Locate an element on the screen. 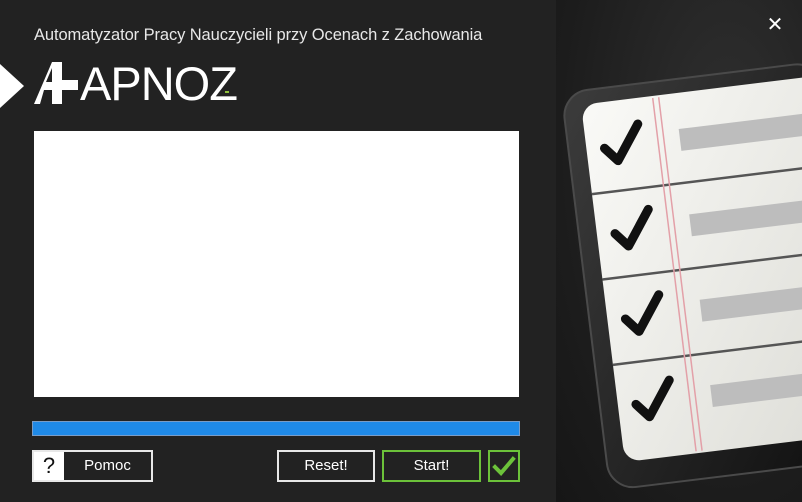  logo-accent-dot is located at coordinates (227, 92).